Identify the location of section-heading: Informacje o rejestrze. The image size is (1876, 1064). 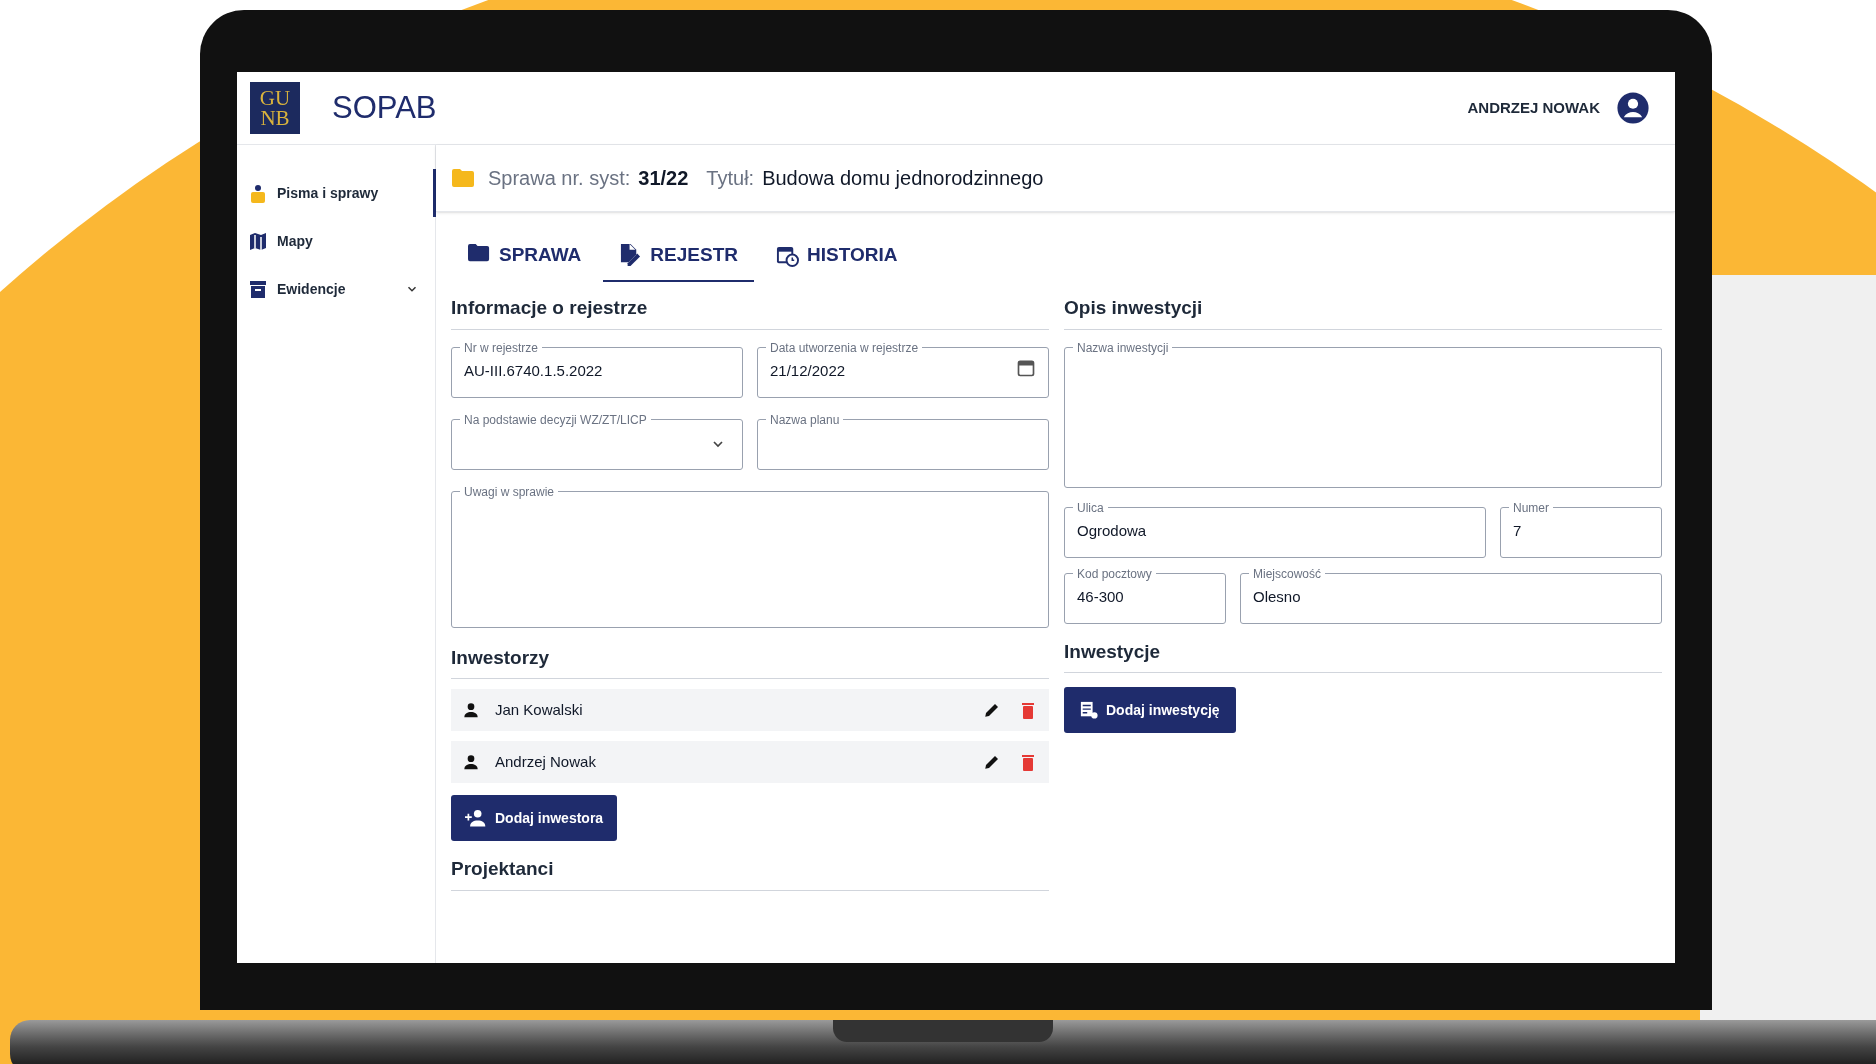
(750, 312).